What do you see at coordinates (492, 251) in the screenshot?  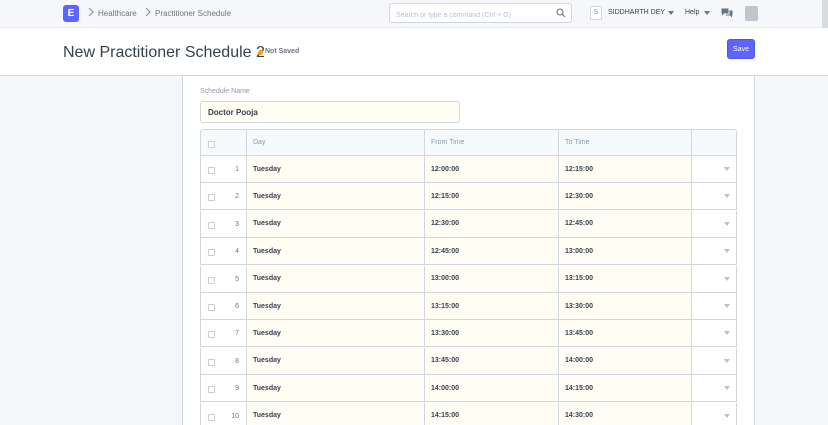 I see `from-time-cell: 12:45:00` at bounding box center [492, 251].